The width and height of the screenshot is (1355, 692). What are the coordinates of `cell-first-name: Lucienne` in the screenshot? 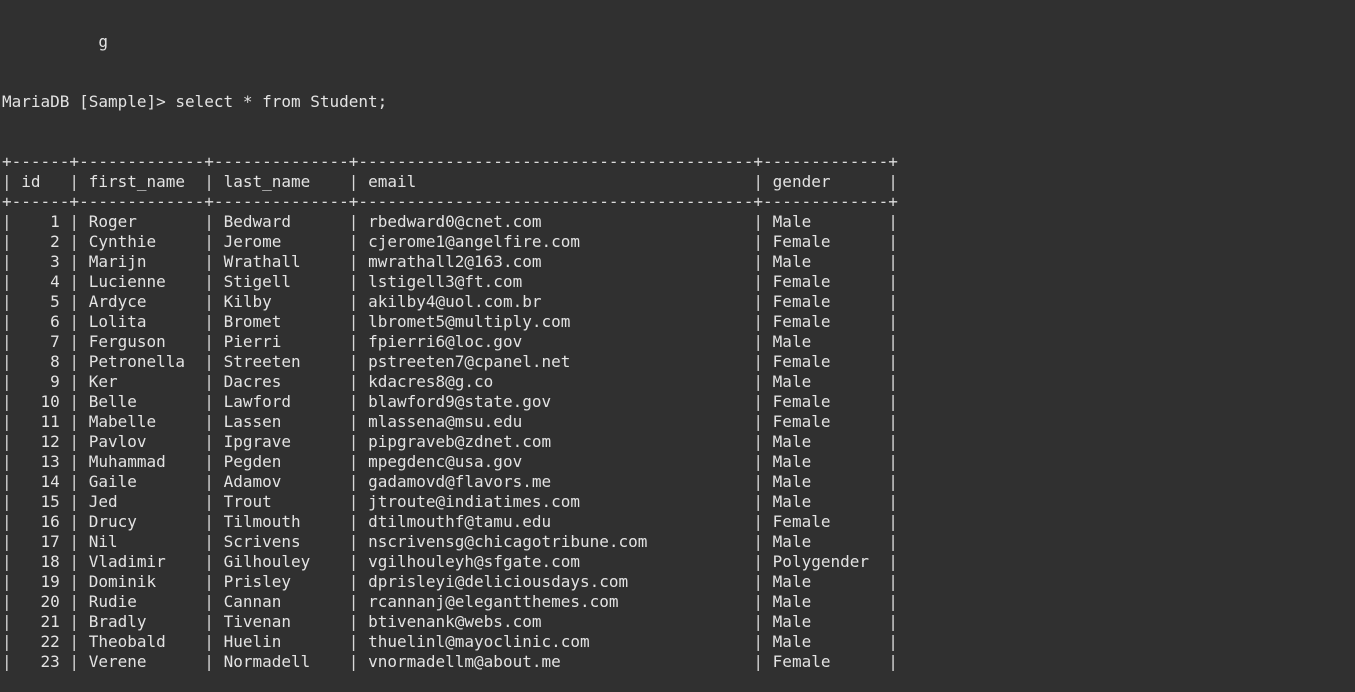 It's located at (141, 281).